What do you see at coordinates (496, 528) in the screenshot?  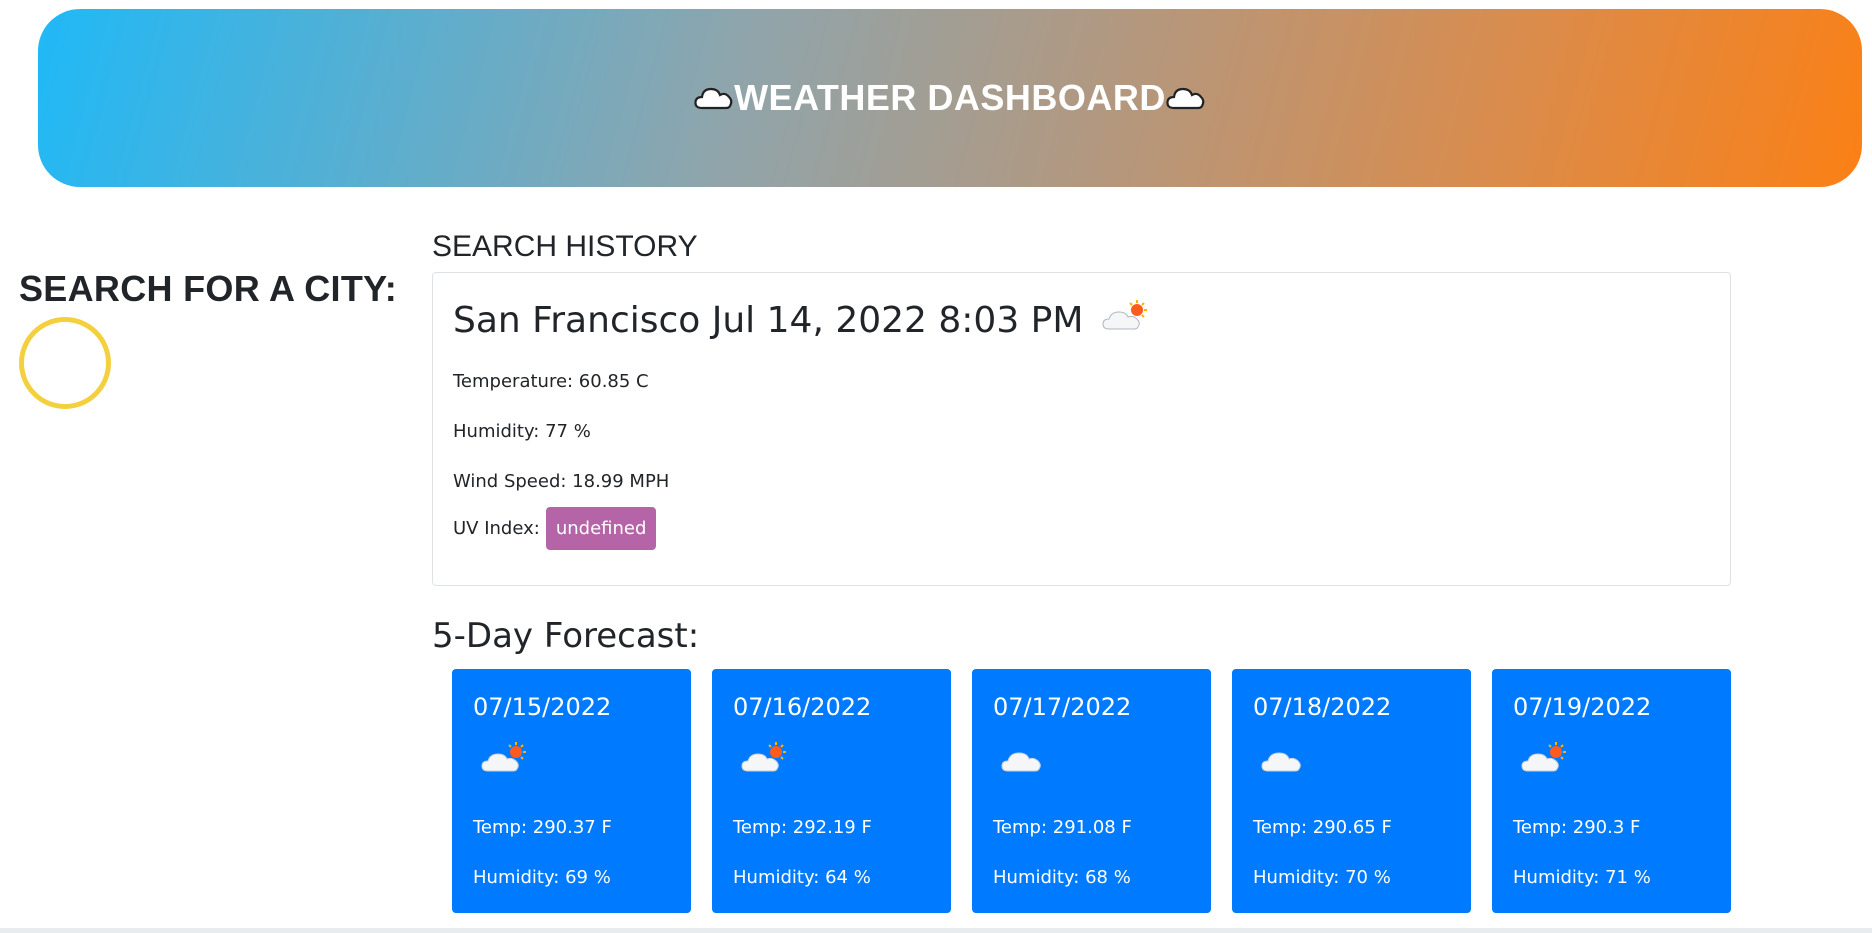 I see `uv-index-label: UV Index:` at bounding box center [496, 528].